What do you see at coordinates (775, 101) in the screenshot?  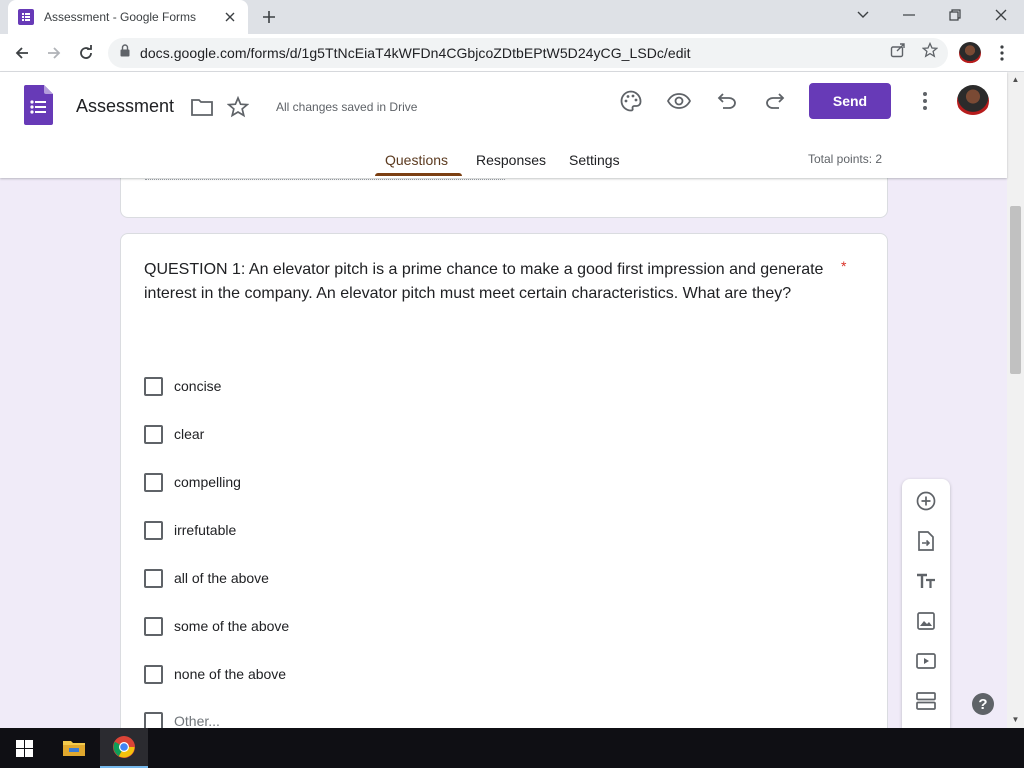 I see `redo-icon` at bounding box center [775, 101].